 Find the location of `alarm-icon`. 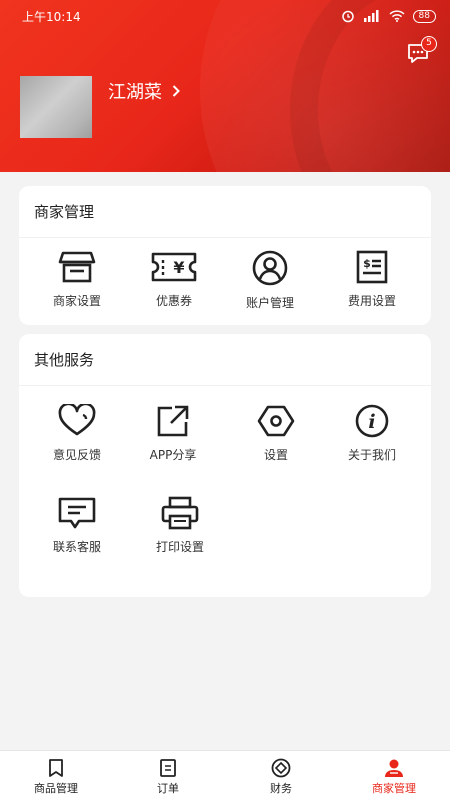

alarm-icon is located at coordinates (347, 16).